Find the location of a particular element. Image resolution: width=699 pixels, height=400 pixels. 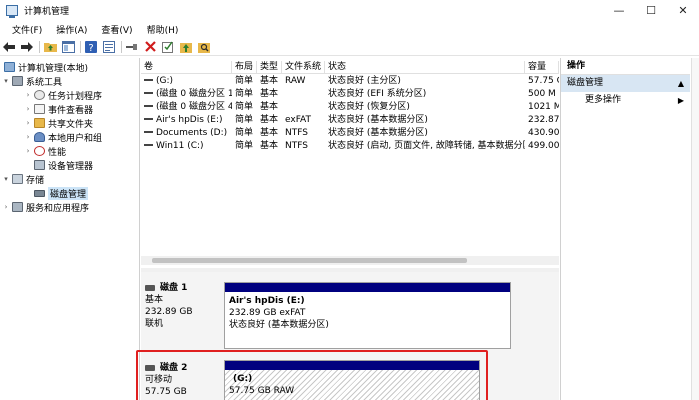

menu-file: 文件(F) is located at coordinates (24, 29).